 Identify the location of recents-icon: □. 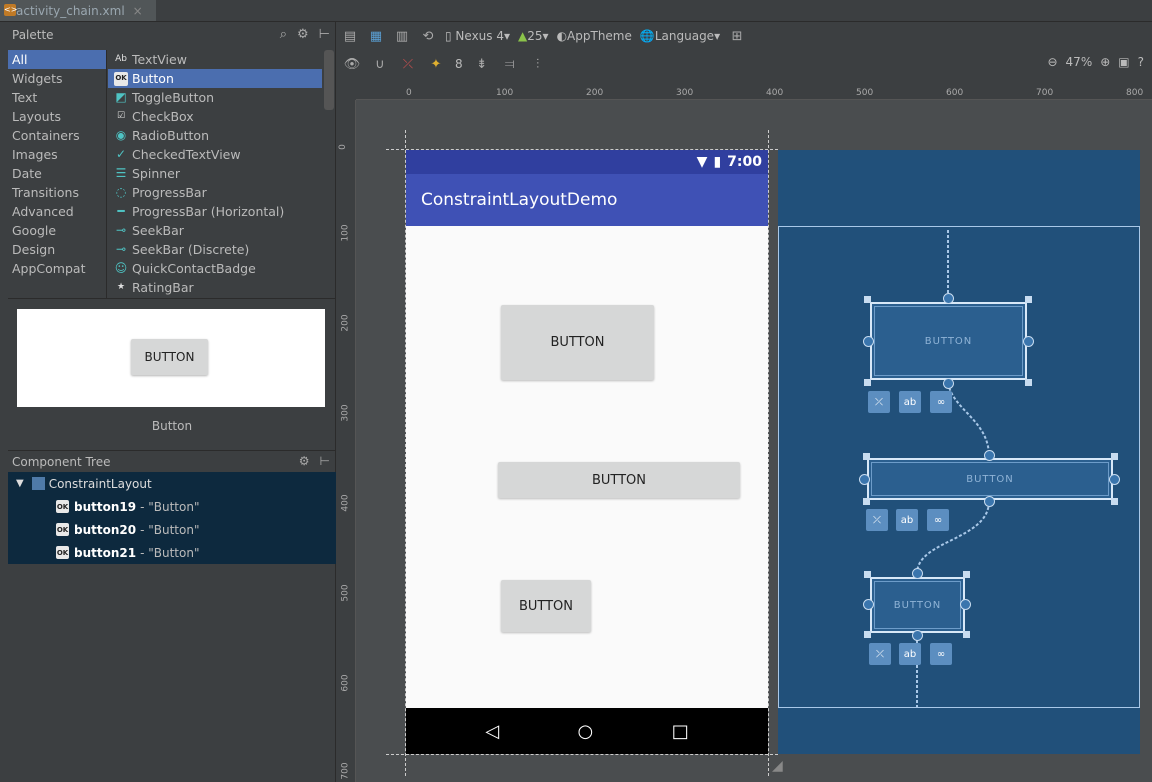
(680, 731).